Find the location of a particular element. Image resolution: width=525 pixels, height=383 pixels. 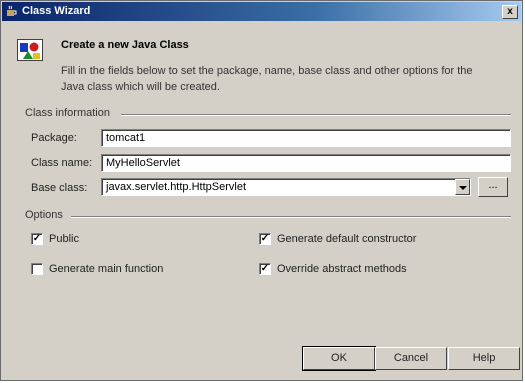

public-checkbox: ✓ is located at coordinates (37, 239).